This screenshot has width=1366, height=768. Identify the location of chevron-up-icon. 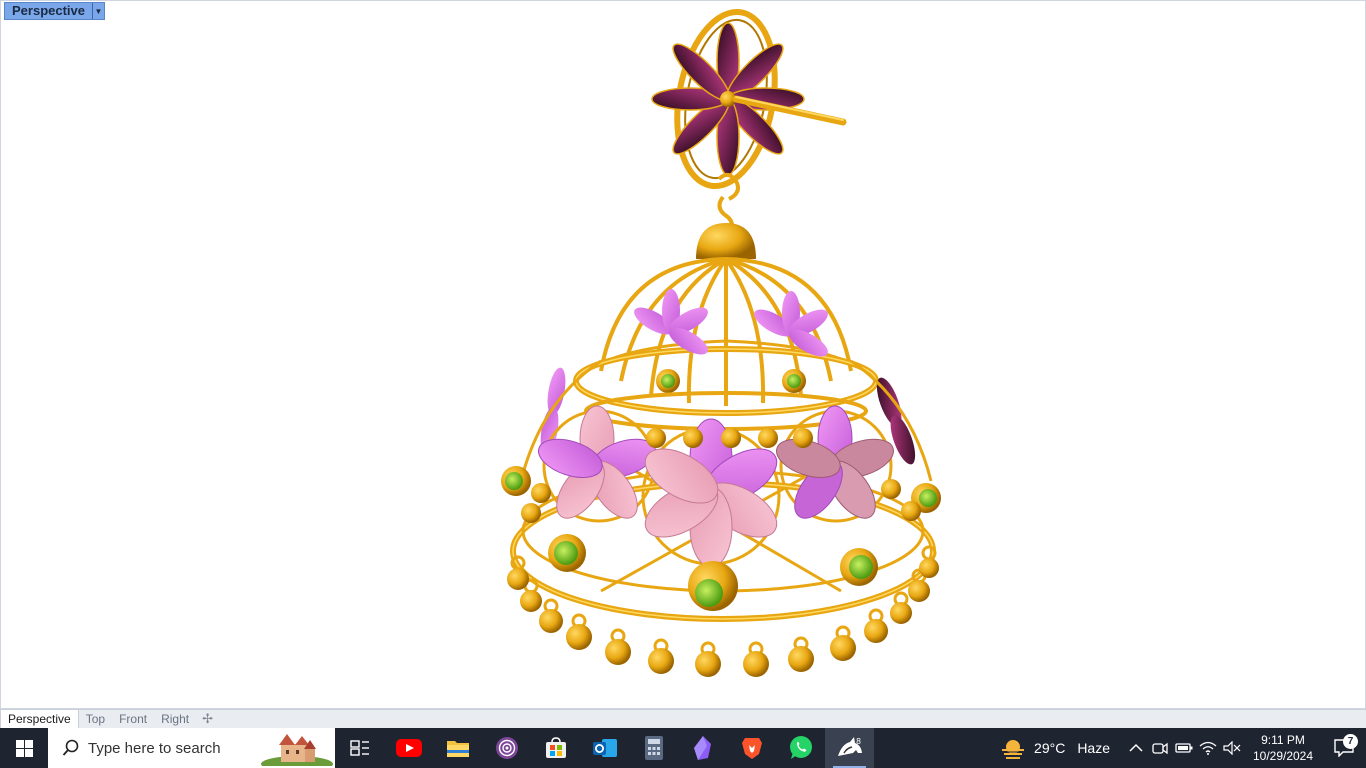
(1136, 748).